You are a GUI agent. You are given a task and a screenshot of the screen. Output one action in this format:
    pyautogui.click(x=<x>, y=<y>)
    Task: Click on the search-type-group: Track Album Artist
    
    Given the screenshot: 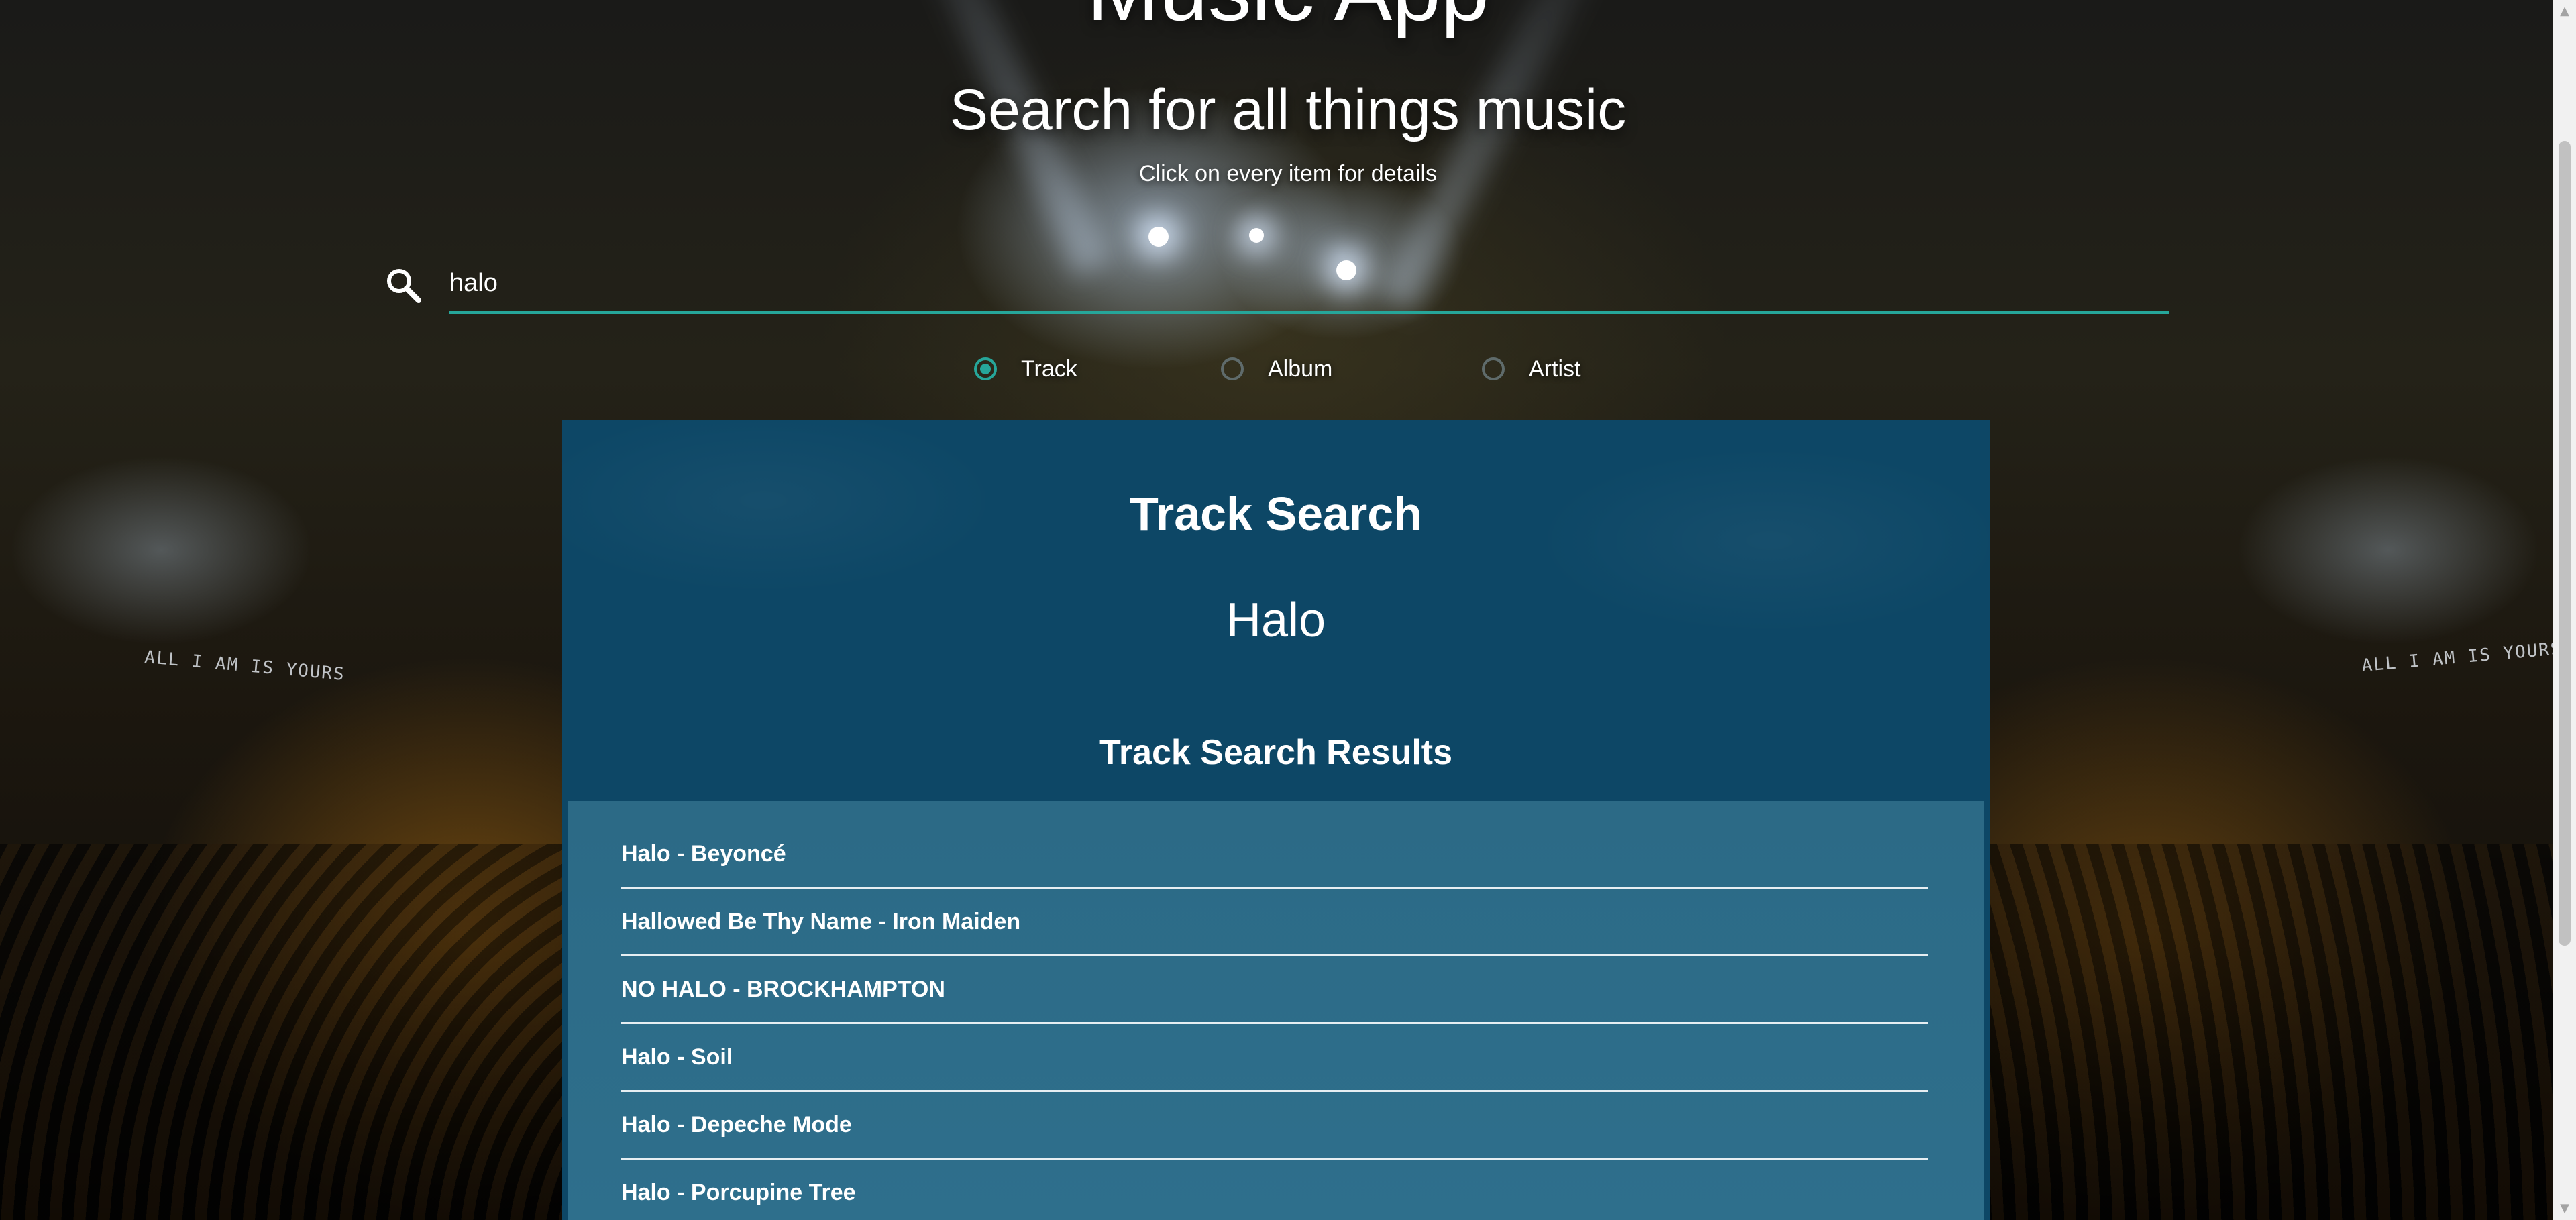 What is the action you would take?
    pyautogui.click(x=1288, y=369)
    